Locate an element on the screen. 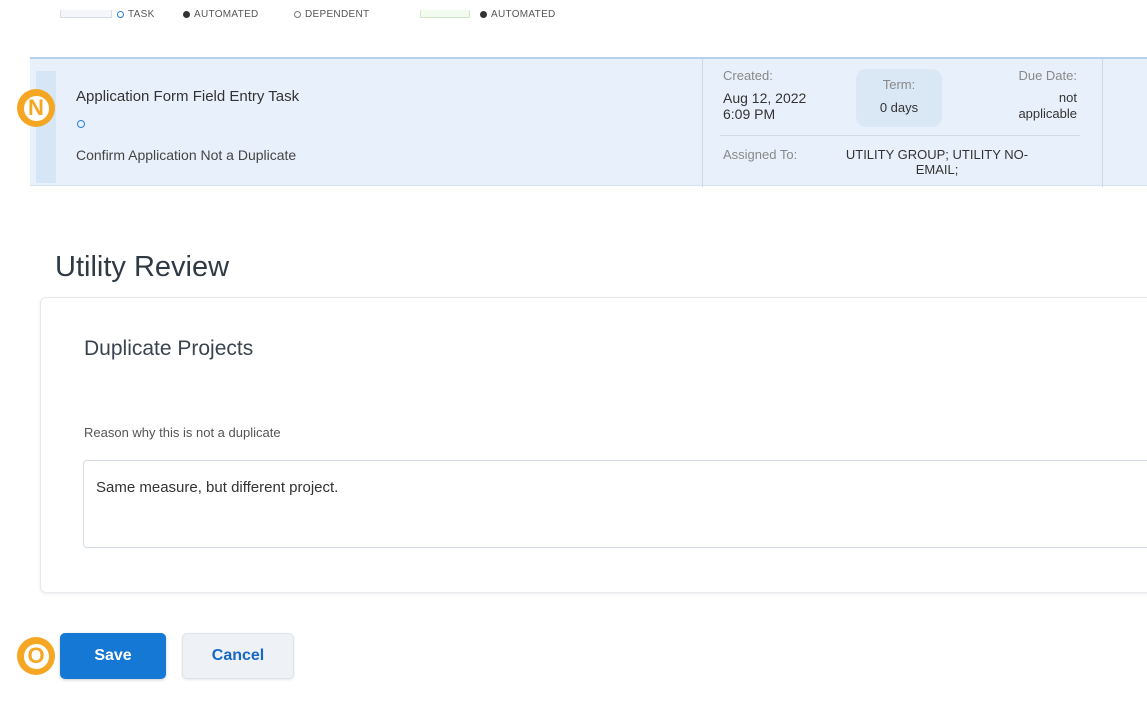  legend-swatch-blue is located at coordinates (86, 14).